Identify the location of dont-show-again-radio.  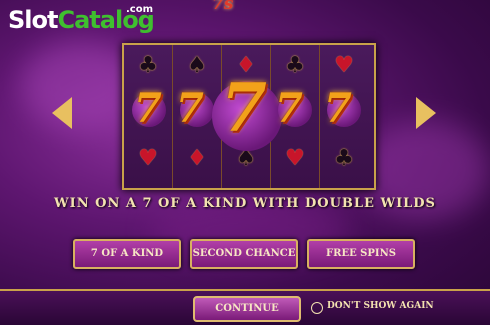
(317, 308).